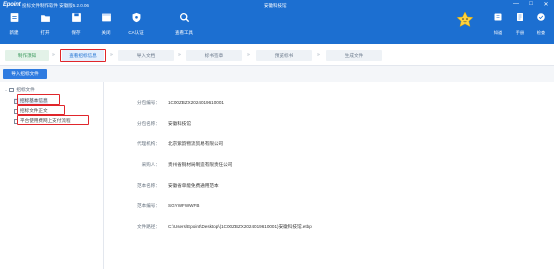  Describe the element at coordinates (184, 24) in the screenshot. I see `view-tools-button: 查看工具` at that location.